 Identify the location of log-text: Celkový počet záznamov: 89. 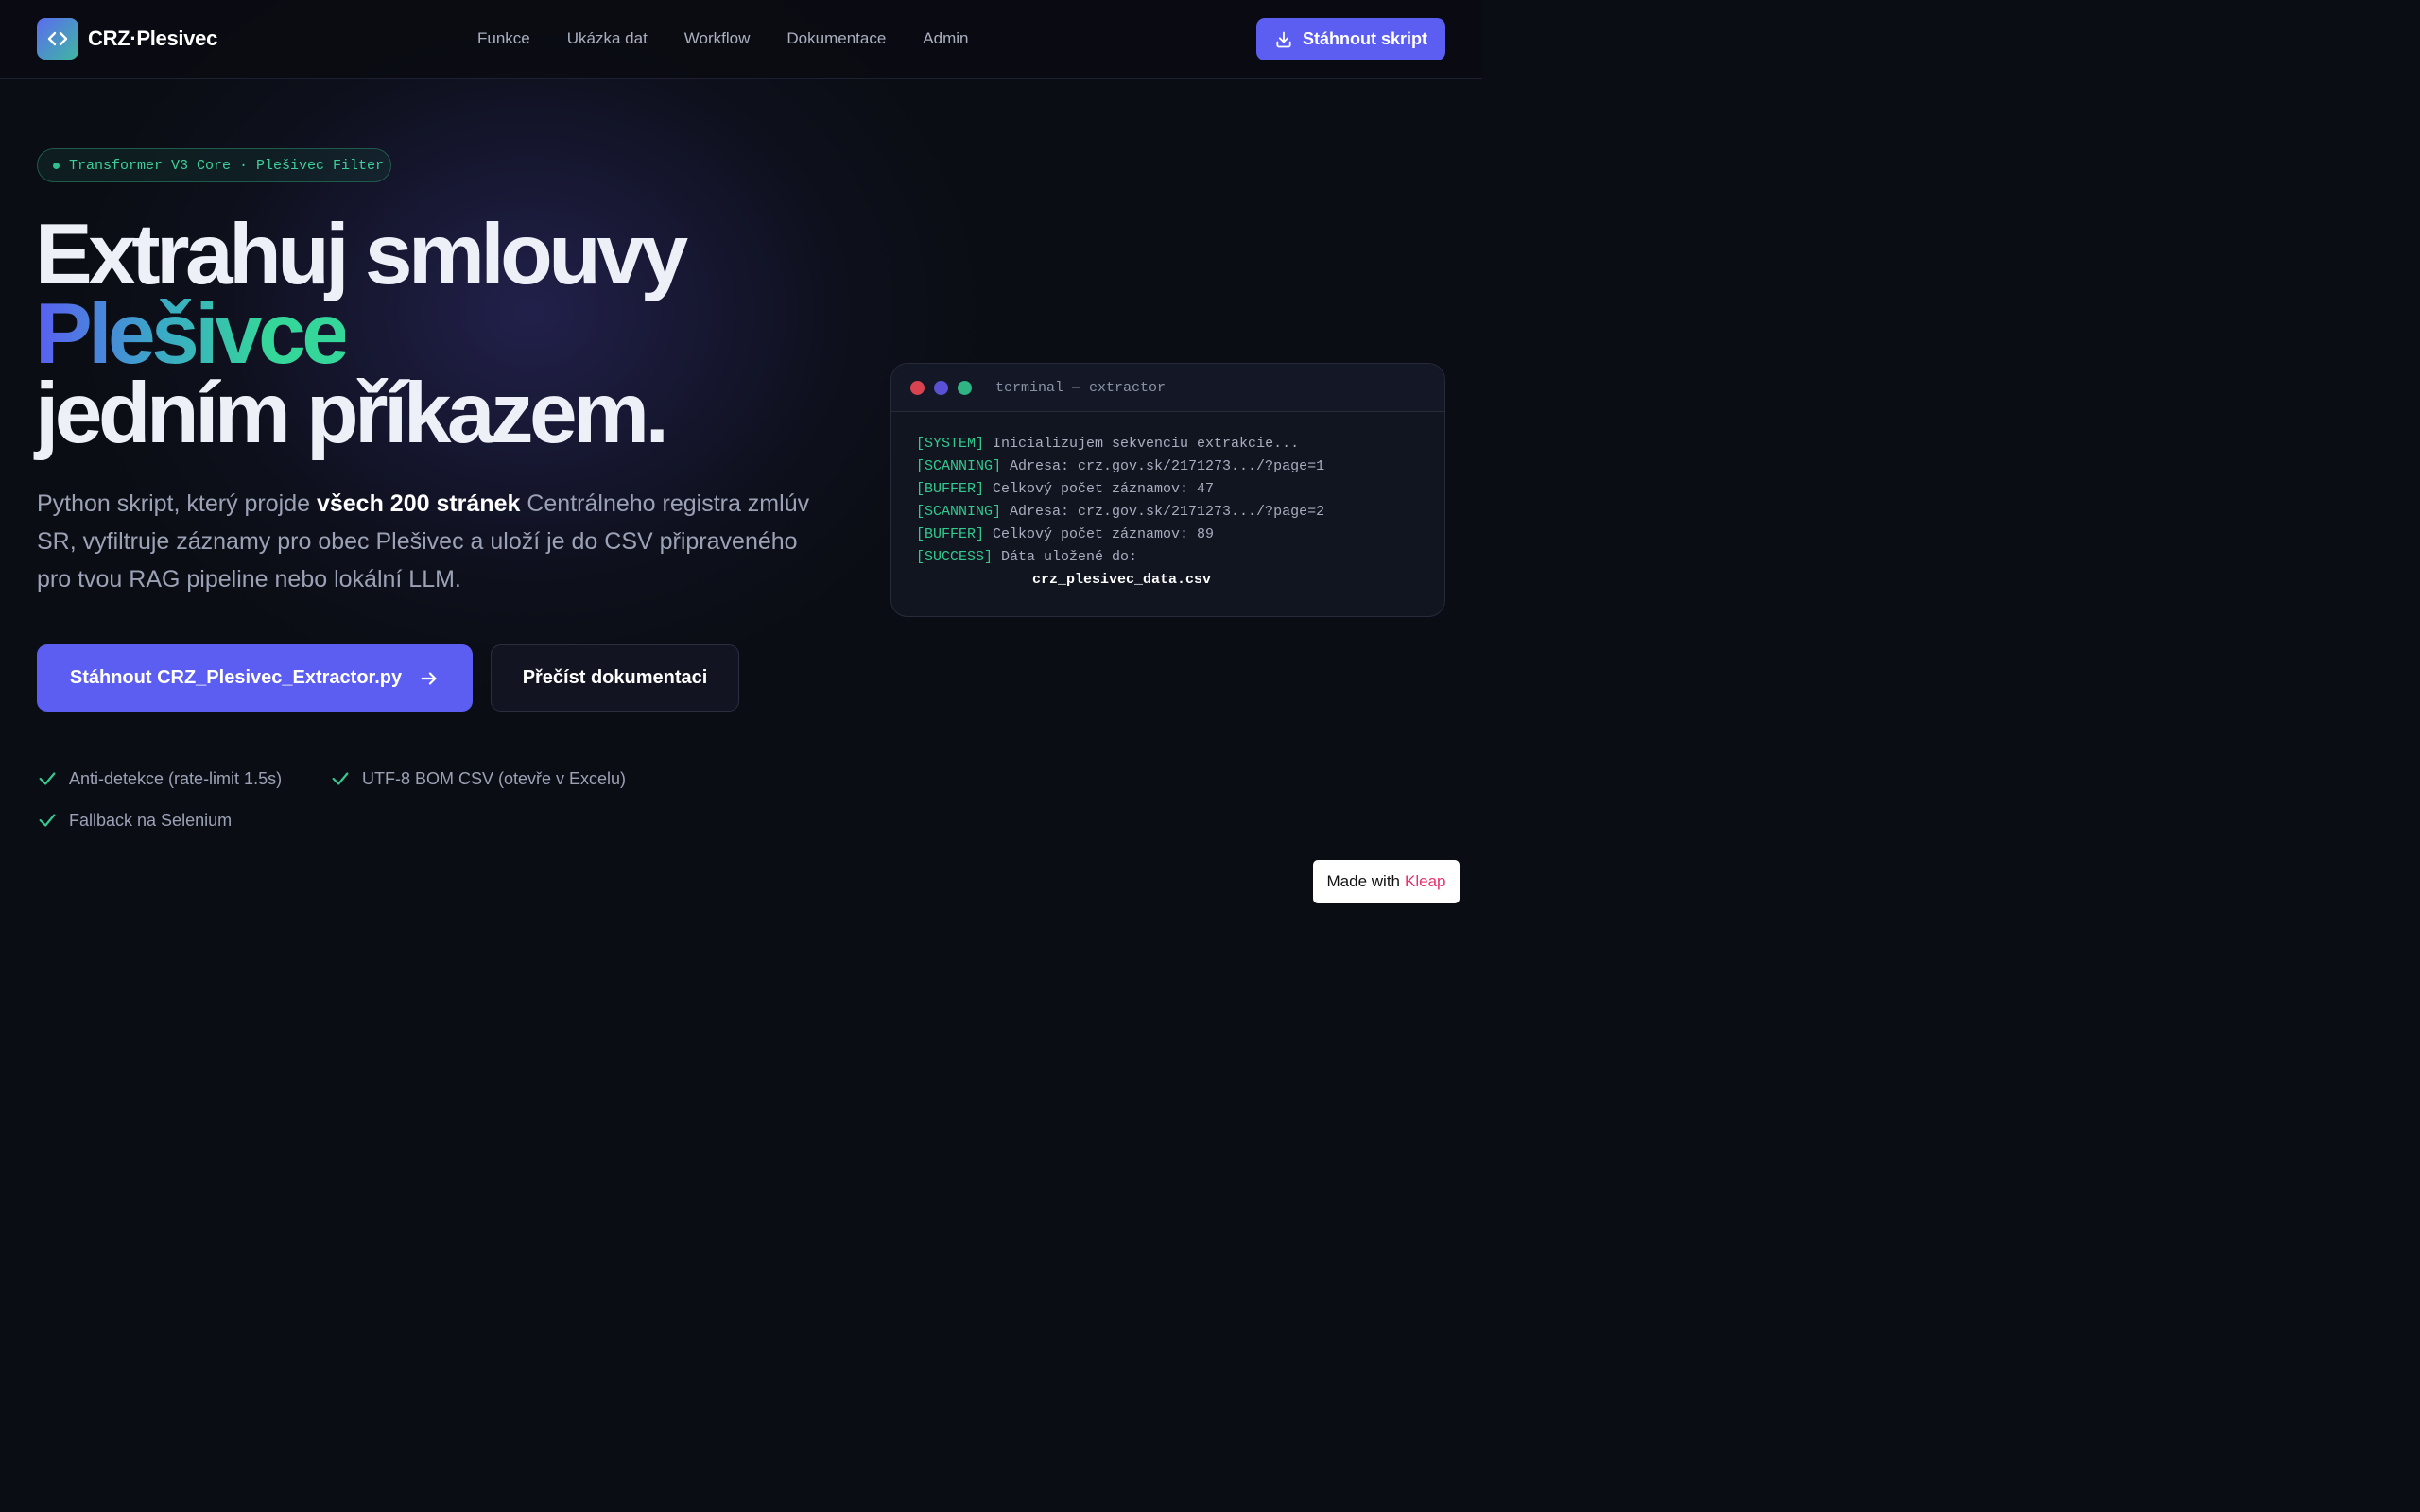
(1099, 534).